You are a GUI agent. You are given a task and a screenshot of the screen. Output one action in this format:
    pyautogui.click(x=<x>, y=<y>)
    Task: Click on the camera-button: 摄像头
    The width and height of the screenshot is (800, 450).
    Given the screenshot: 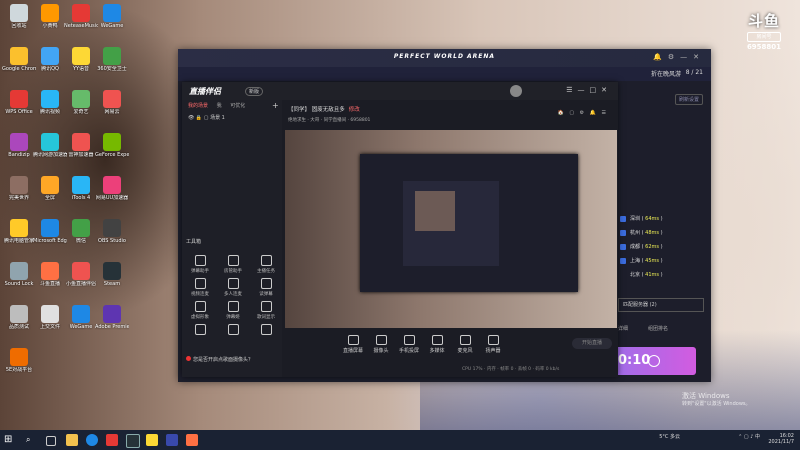 What is the action you would take?
    pyautogui.click(x=381, y=344)
    